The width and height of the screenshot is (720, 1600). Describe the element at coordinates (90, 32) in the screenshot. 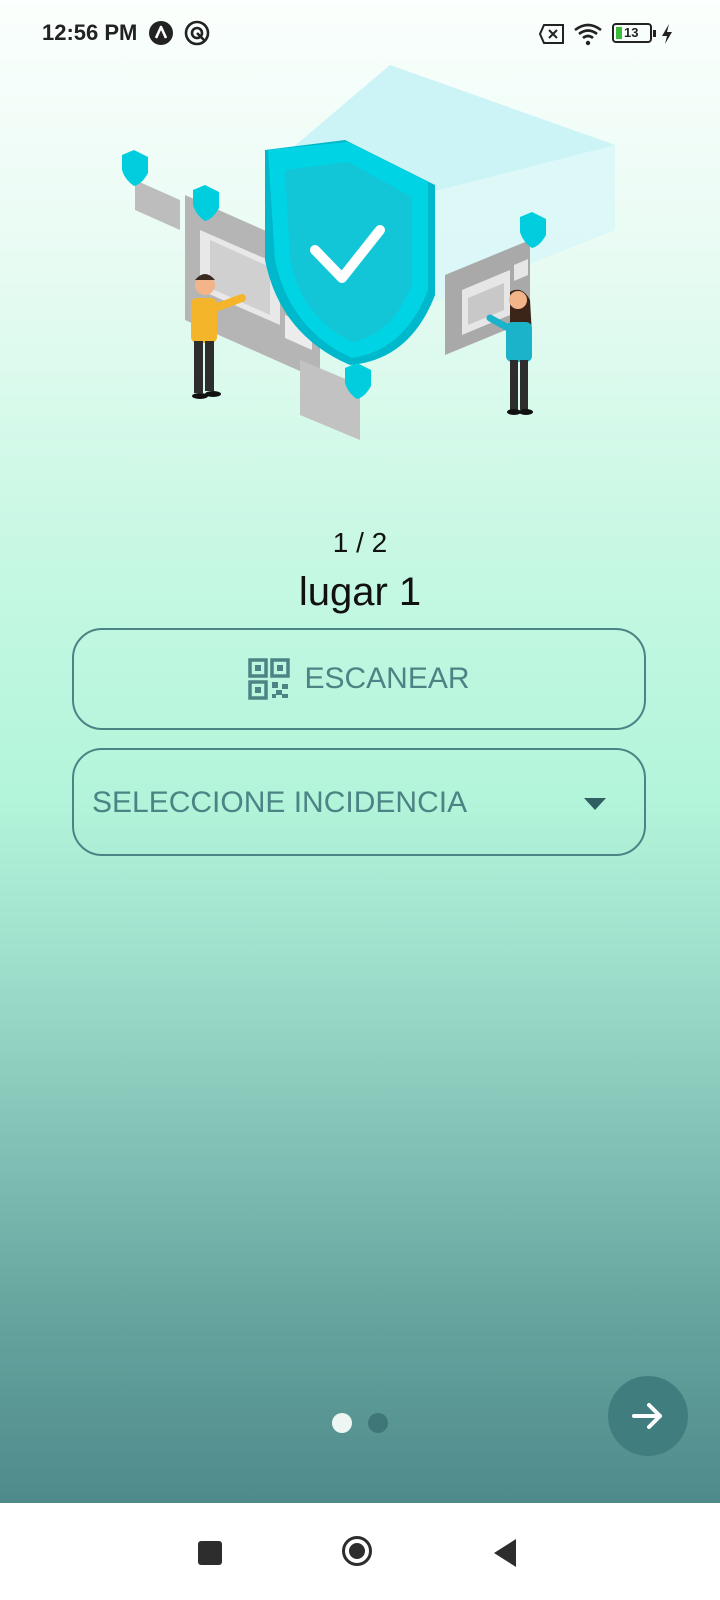

I see `status-time: 12:56 PM` at that location.